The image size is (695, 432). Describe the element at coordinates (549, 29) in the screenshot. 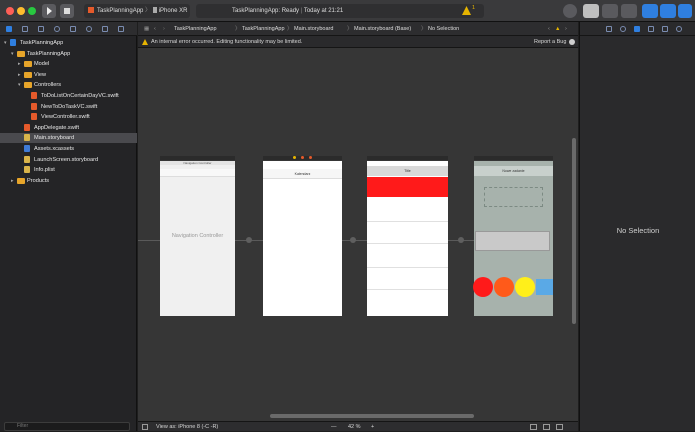

I see `prev-issue-button: ‹` at that location.